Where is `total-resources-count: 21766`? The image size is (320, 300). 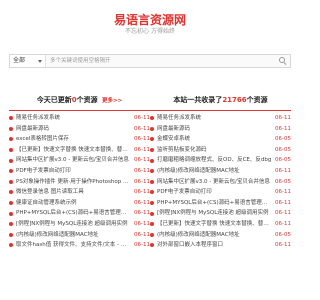
total-resources-count: 21766 is located at coordinates (234, 100).